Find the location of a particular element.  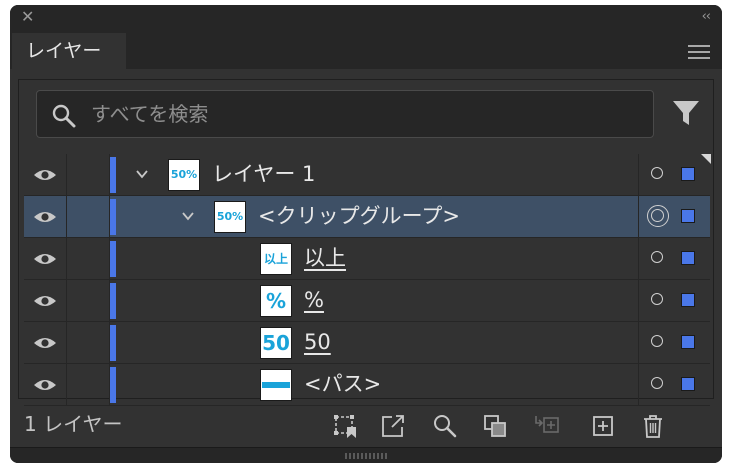

layer-thumbnail: % is located at coordinates (276, 301).